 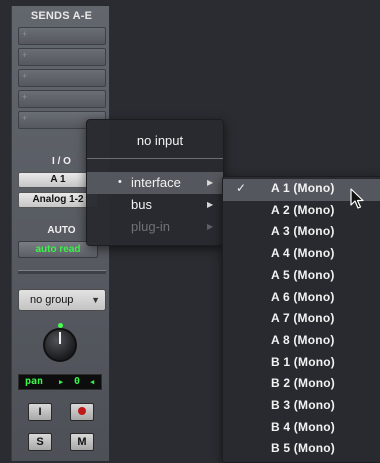 I want to click on pan-knob, so click(x=60, y=345).